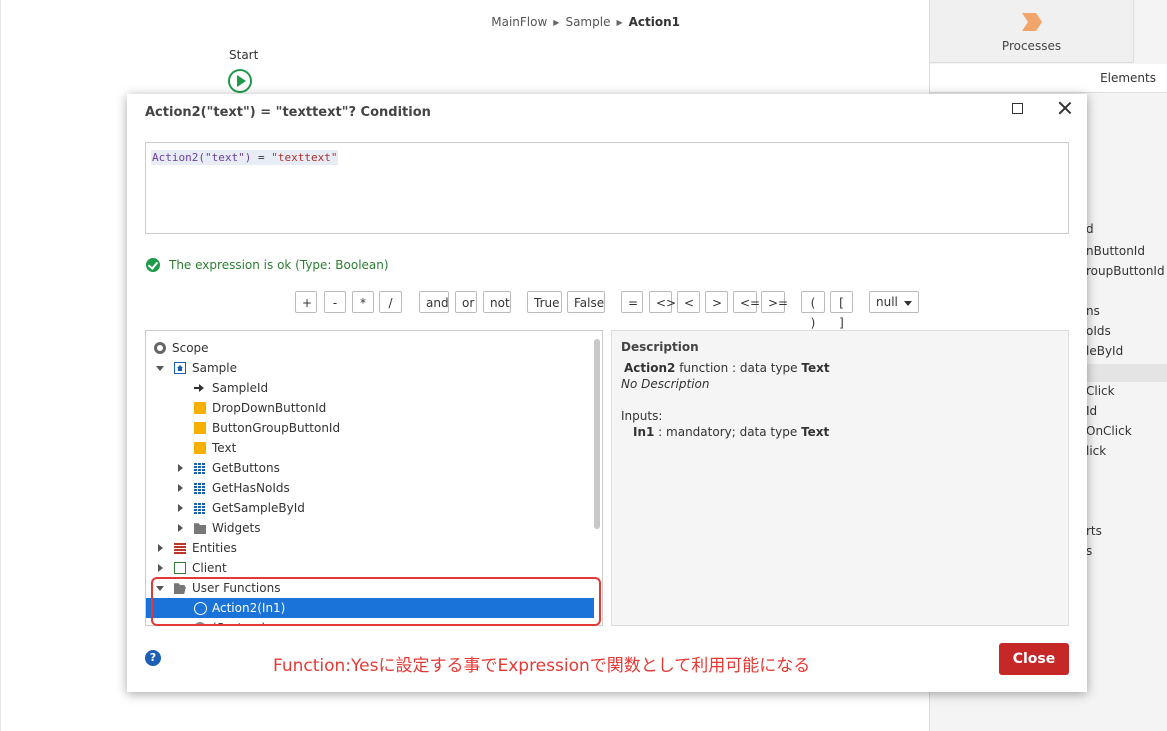 The height and width of the screenshot is (731, 1167). Describe the element at coordinates (370, 548) in the screenshot. I see `tree-row-entities: Entities` at that location.